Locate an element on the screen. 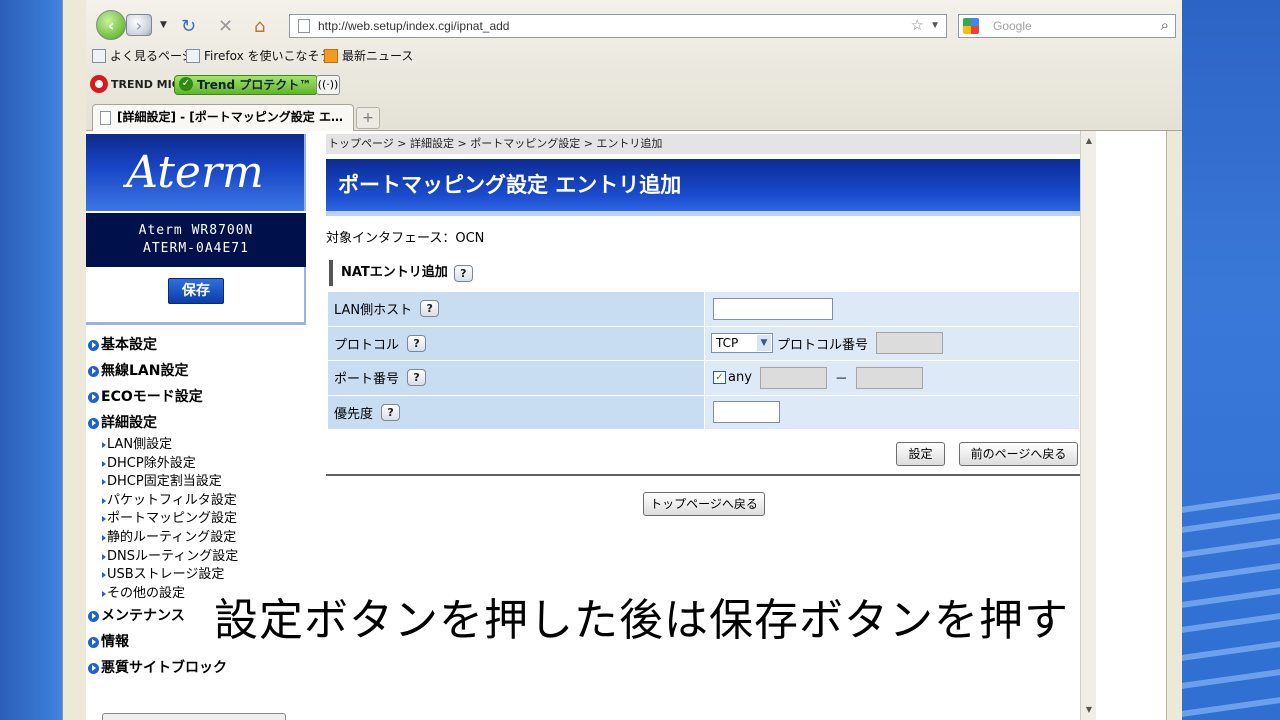 This screenshot has width=1280, height=720. protocol-number-label: プロトコル番号 is located at coordinates (823, 345).